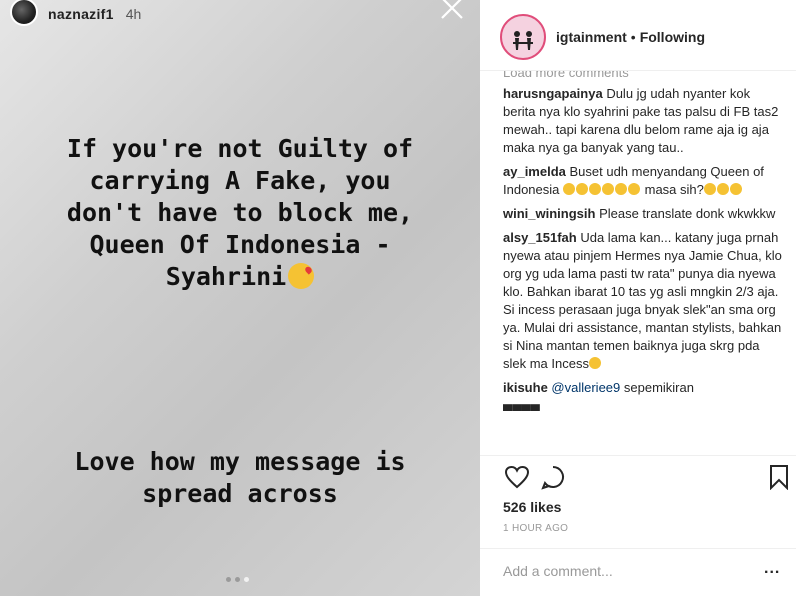  What do you see at coordinates (540, 237) in the screenshot?
I see `comment-username: alsy_151fah` at bounding box center [540, 237].